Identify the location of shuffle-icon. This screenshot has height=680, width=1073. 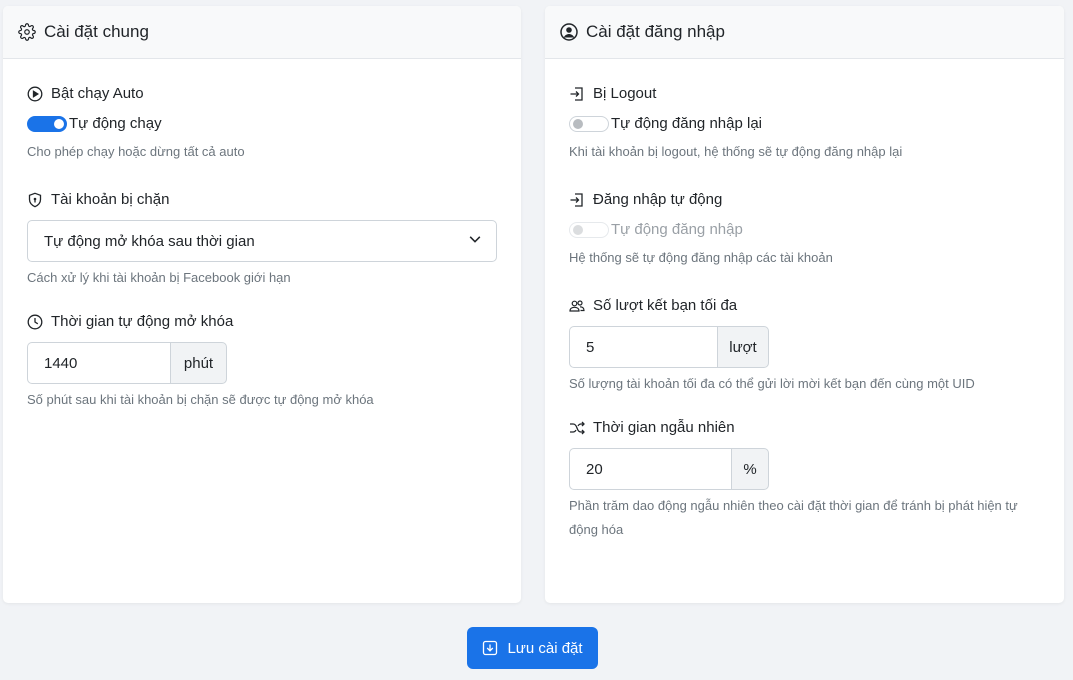
(577, 428).